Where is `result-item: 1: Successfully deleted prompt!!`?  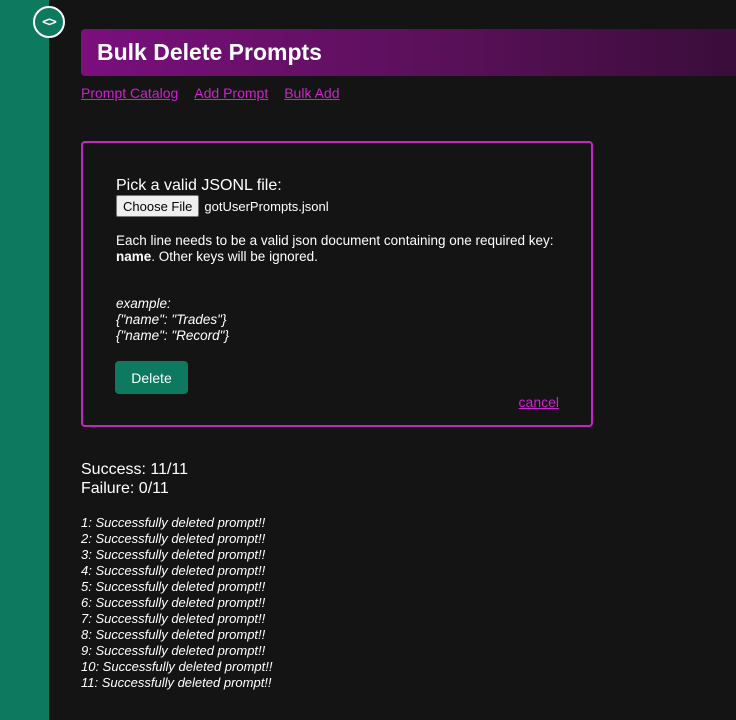
result-item: 1: Successfully deleted prompt!! is located at coordinates (173, 522).